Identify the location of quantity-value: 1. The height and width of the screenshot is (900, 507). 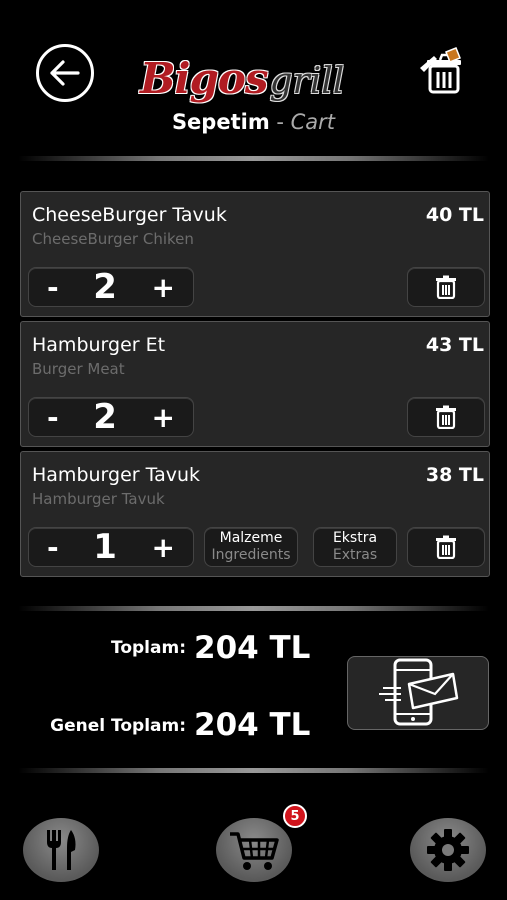
(105, 547).